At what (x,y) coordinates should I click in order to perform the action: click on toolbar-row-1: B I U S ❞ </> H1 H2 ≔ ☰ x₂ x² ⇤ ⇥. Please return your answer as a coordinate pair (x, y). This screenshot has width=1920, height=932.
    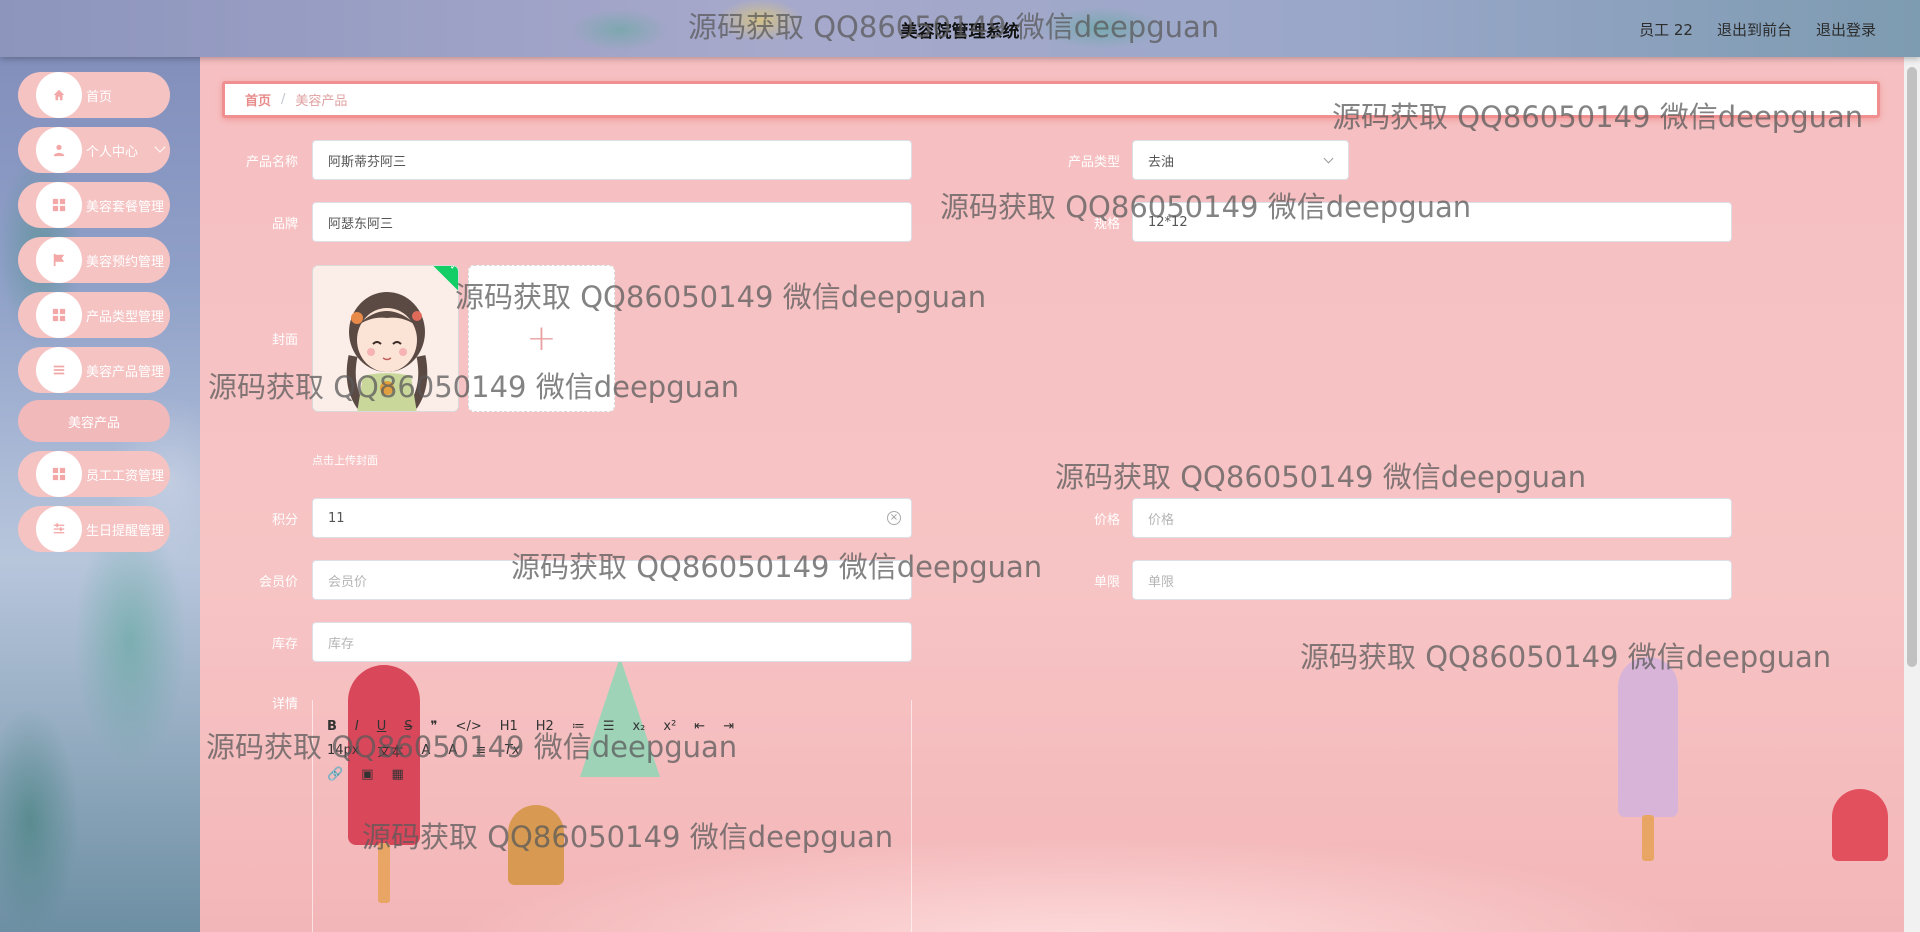
    Looking at the image, I should click on (562, 726).